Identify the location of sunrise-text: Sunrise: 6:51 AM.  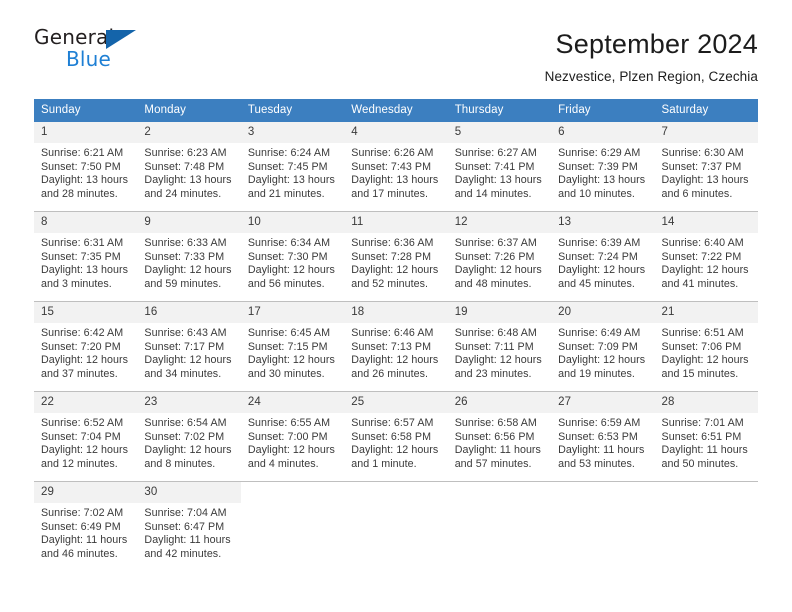
(702, 333).